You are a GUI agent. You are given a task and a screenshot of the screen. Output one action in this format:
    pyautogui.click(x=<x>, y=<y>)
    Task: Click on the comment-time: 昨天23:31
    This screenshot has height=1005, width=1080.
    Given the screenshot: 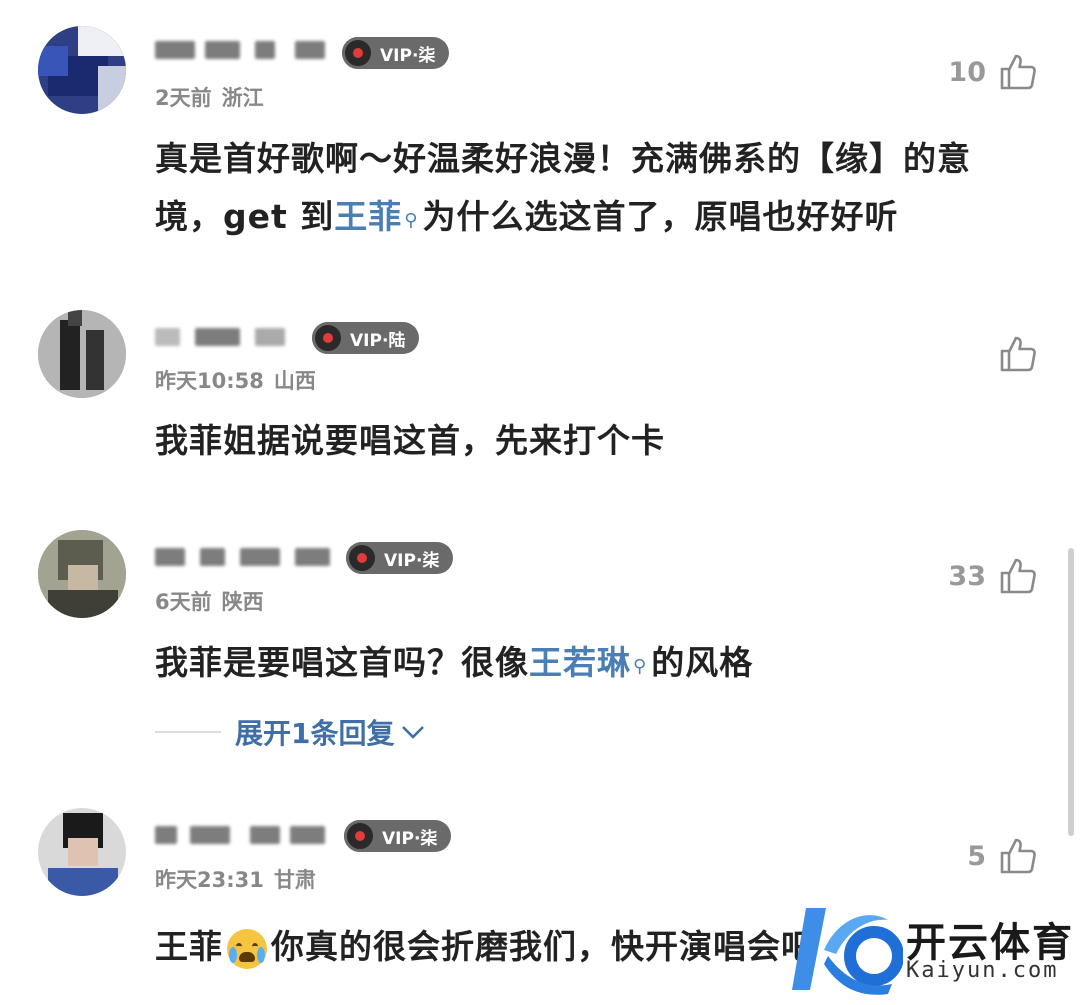 What is the action you would take?
    pyautogui.click(x=209, y=880)
    